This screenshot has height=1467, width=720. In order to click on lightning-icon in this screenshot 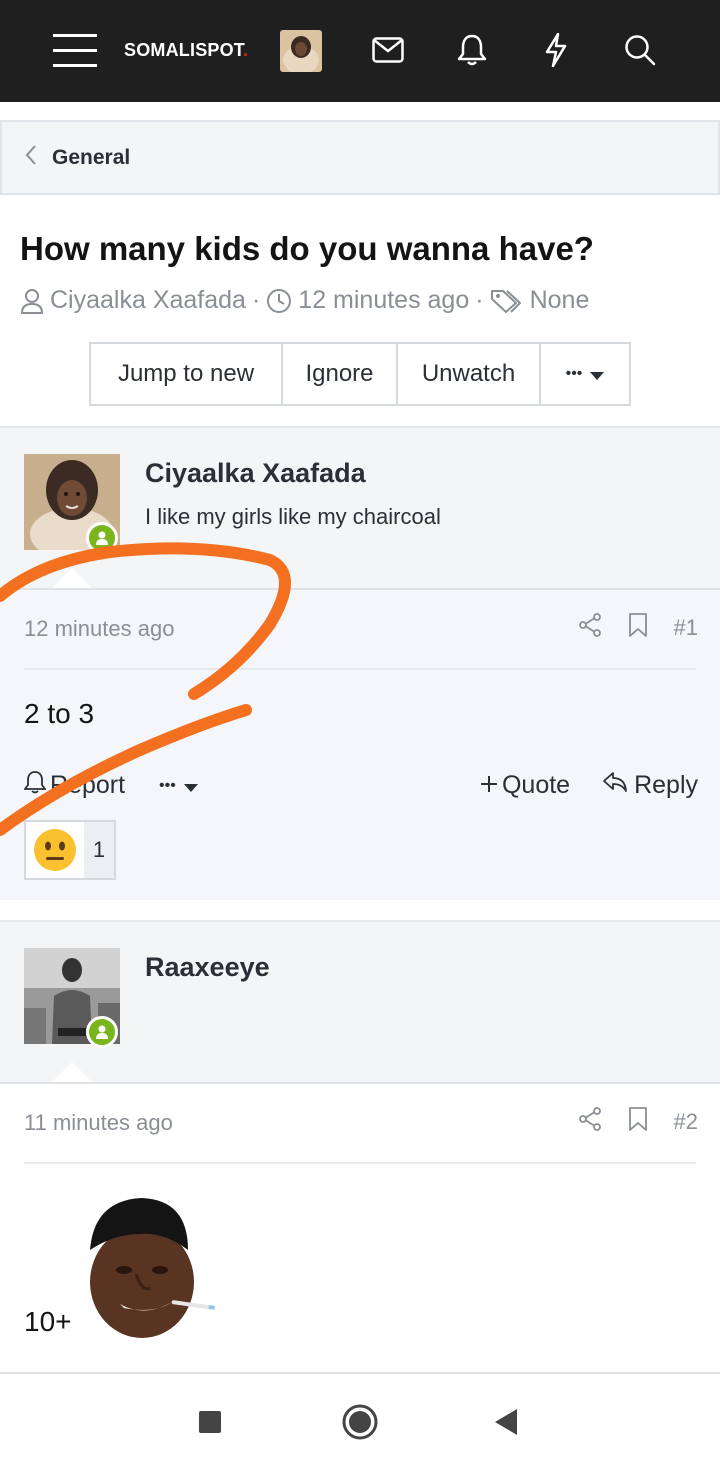, I will do `click(556, 50)`.